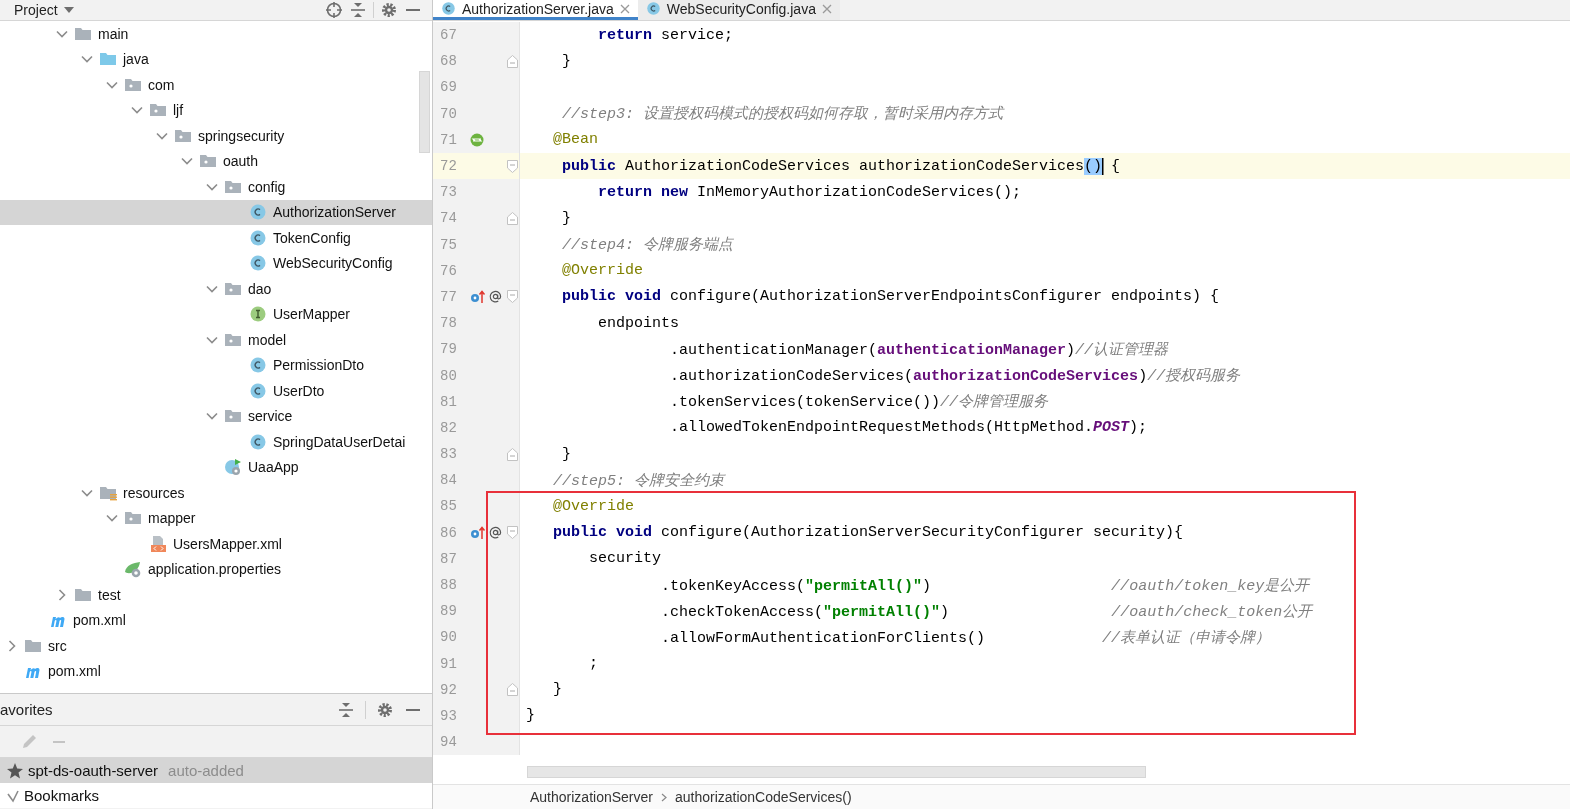 This screenshot has width=1570, height=809. Describe the element at coordinates (665, 35) in the screenshot. I see `code-line: return service;` at that location.